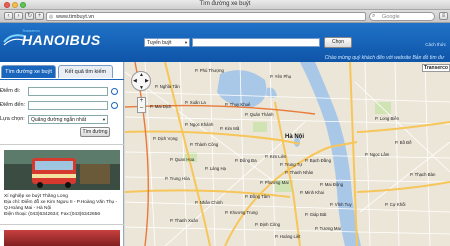 This screenshot has height=246, width=450. I want to click on from-pin-icon, so click(114, 91).